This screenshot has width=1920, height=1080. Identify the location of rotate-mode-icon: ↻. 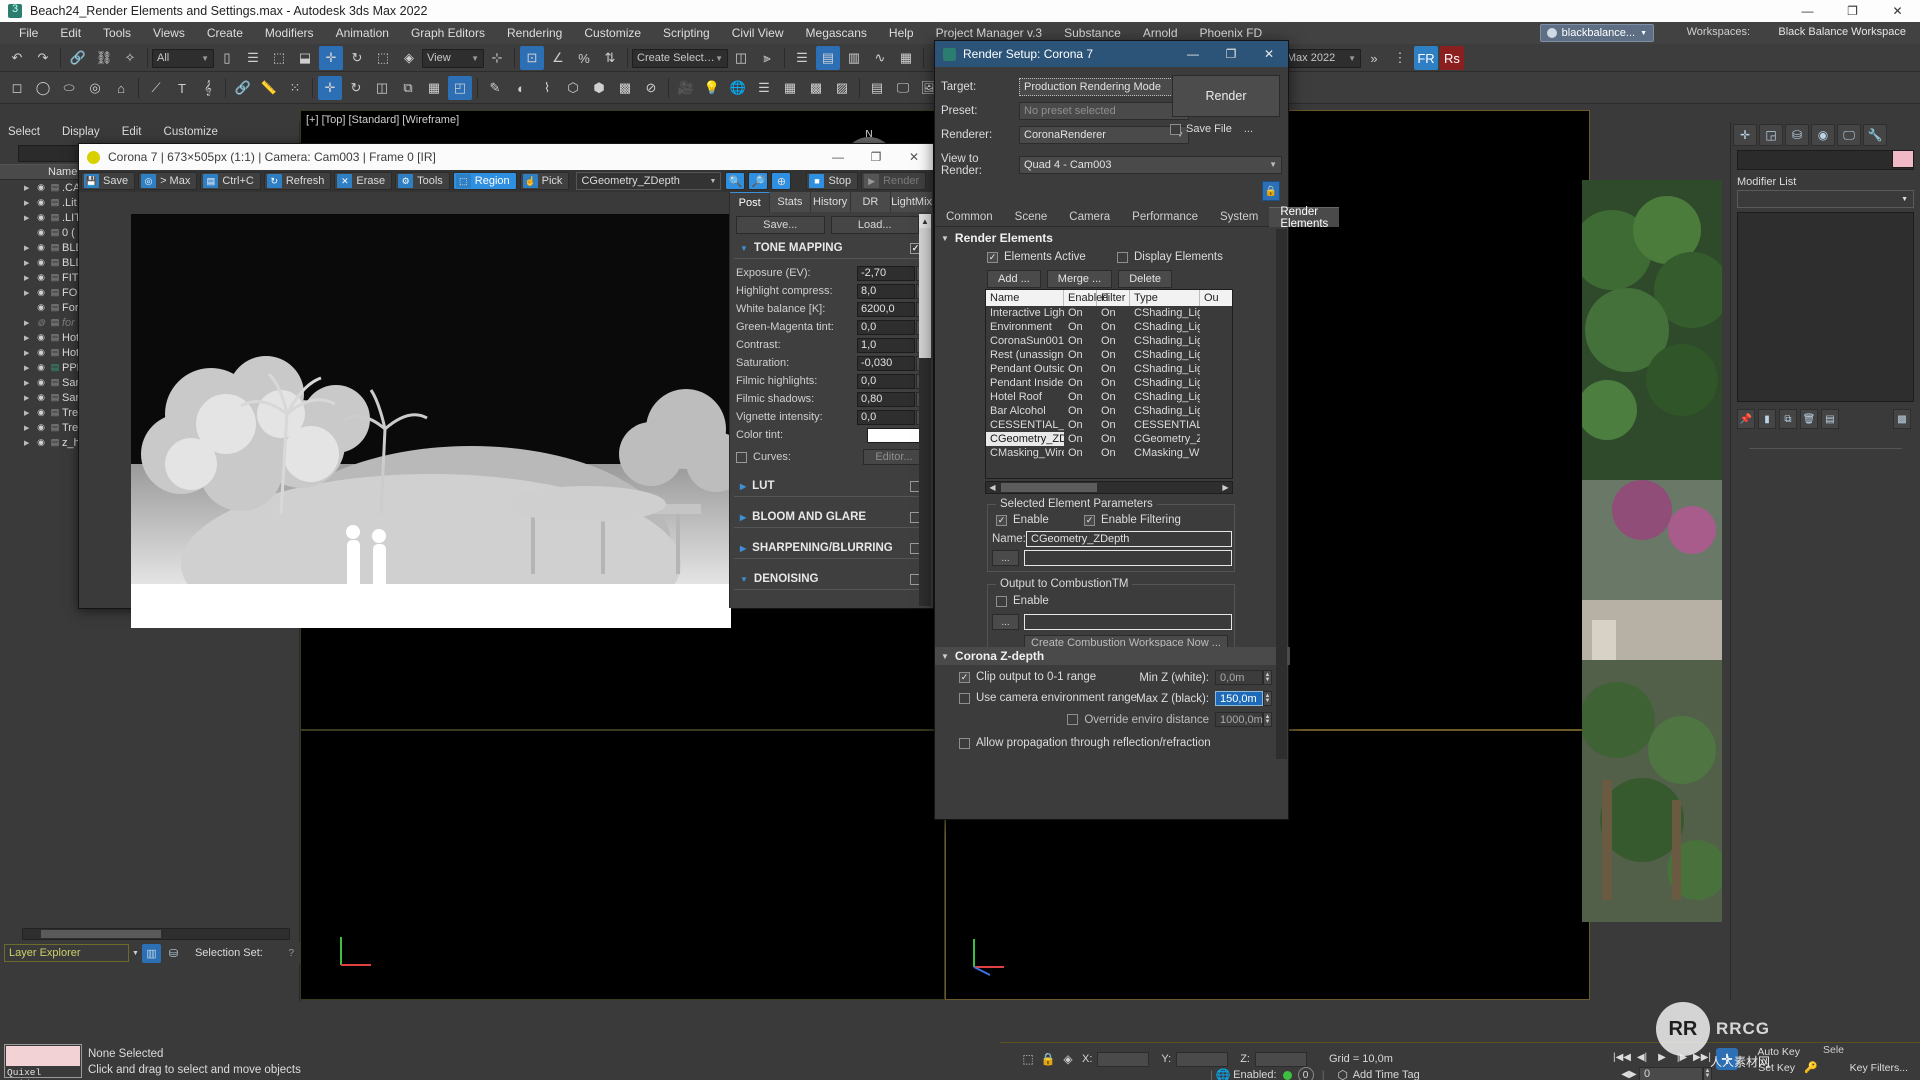
(356, 88).